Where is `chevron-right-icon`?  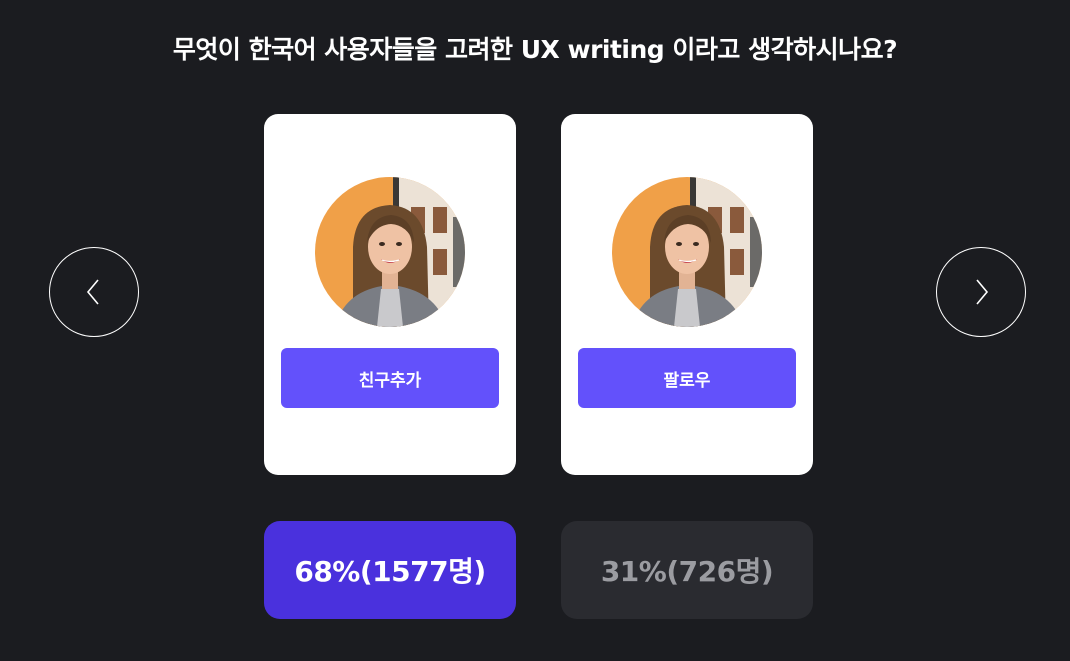
chevron-right-icon is located at coordinates (982, 292).